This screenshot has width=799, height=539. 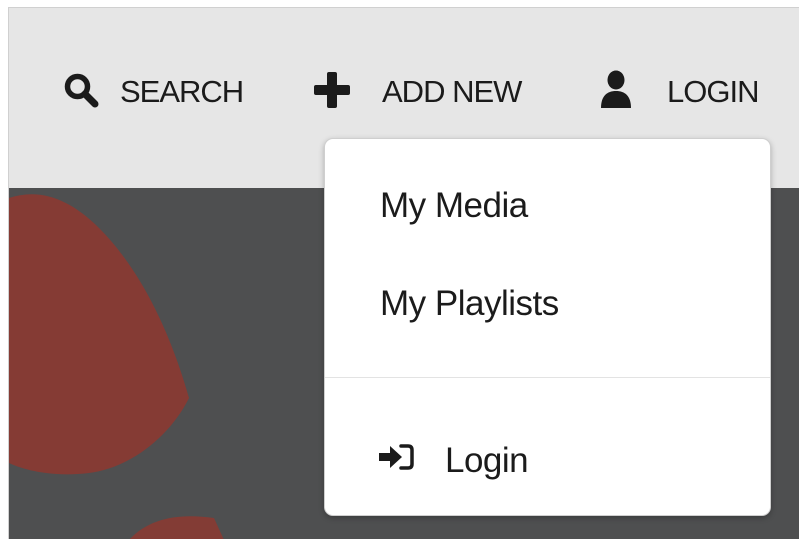 What do you see at coordinates (487, 460) in the screenshot?
I see `menu-item-label: Login` at bounding box center [487, 460].